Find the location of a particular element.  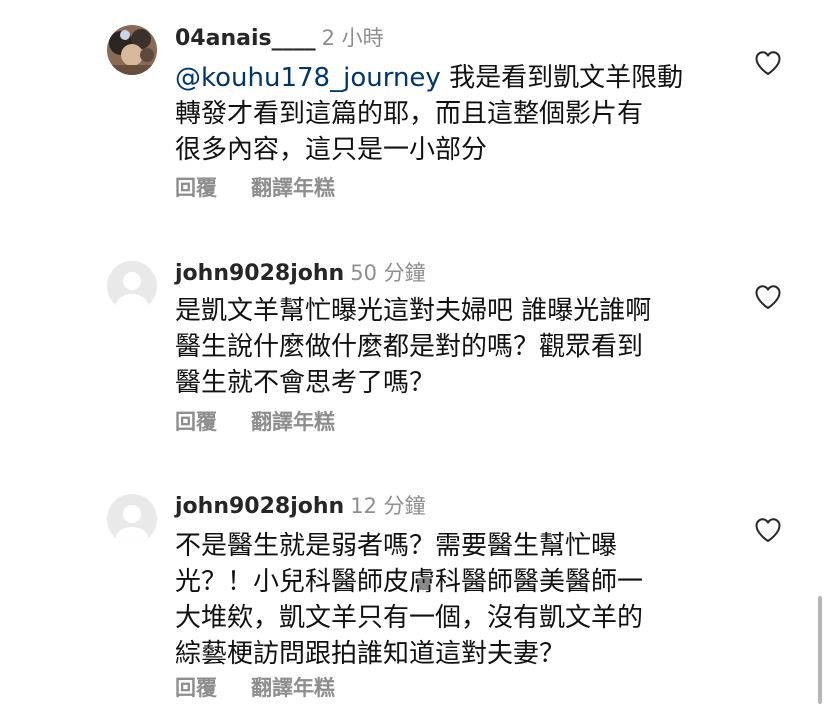

comment-line: 醫生就不會思考了嗎？ is located at coordinates (305, 383).